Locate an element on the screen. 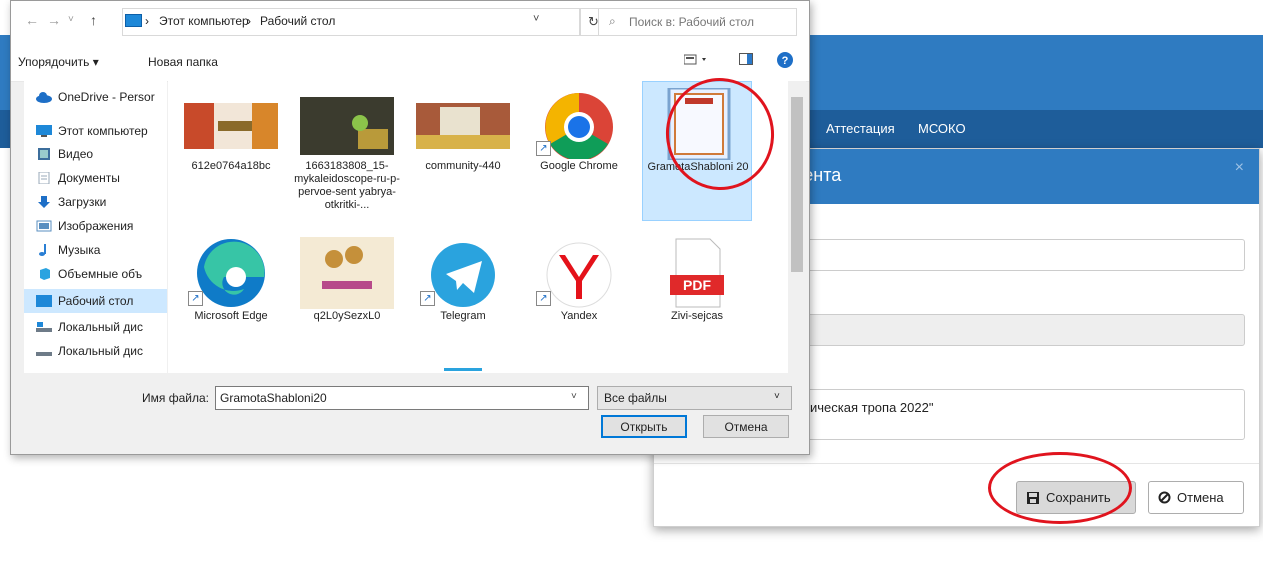 Image resolution: width=1263 pixels, height=585 pixels. open-button: Открыть is located at coordinates (644, 426).